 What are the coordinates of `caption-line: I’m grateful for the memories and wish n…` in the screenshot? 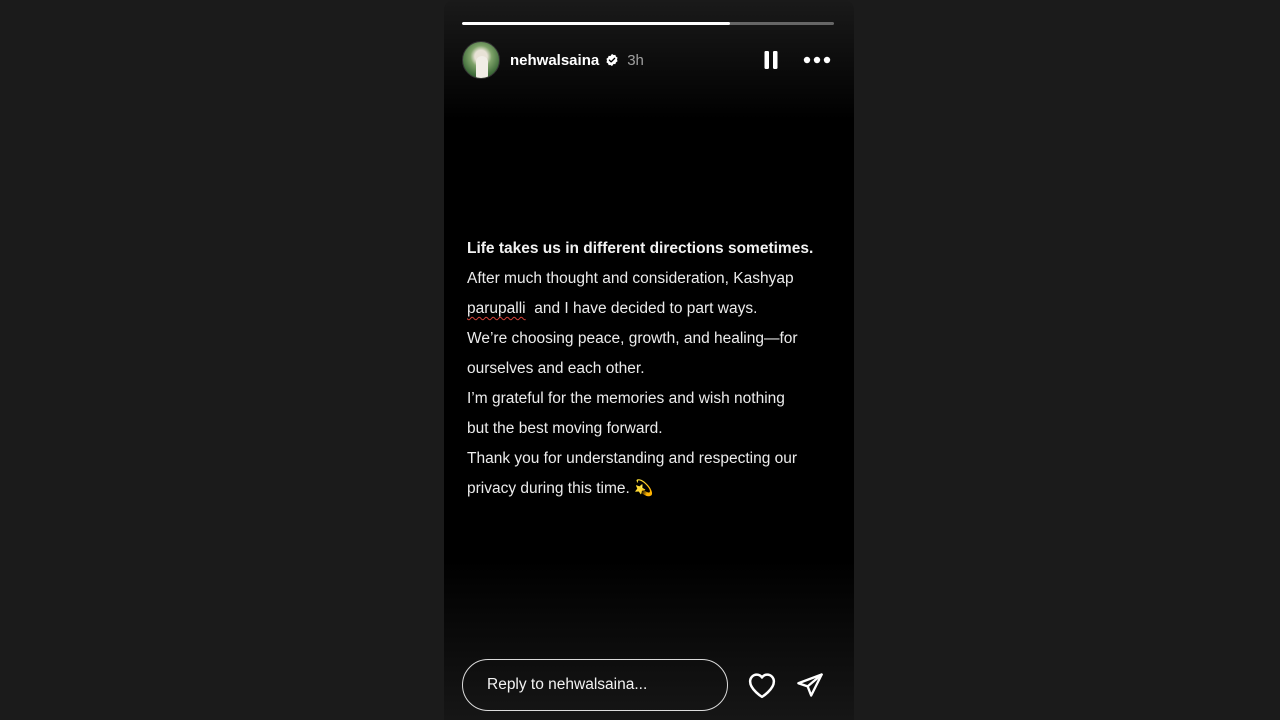 It's located at (626, 398).